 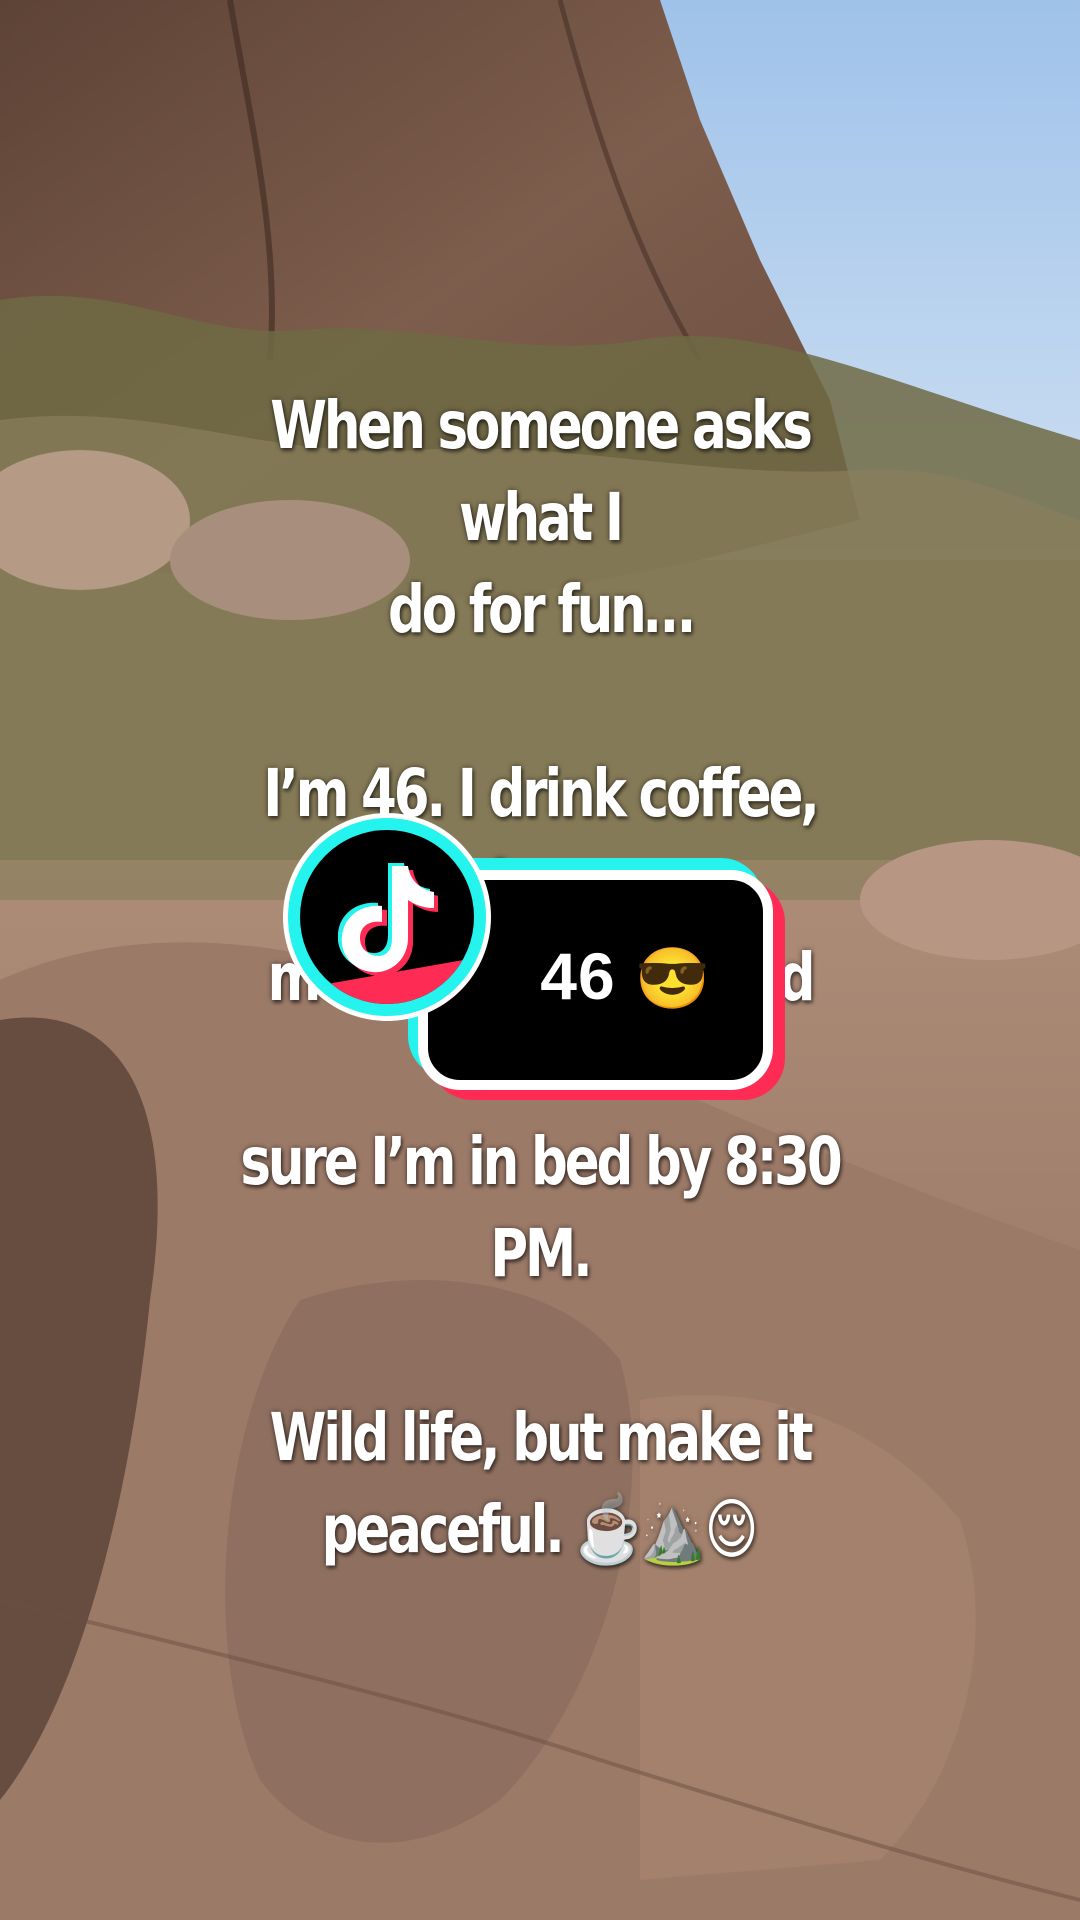 What do you see at coordinates (541, 471) in the screenshot?
I see `caption-line: When someone asks what I` at bounding box center [541, 471].